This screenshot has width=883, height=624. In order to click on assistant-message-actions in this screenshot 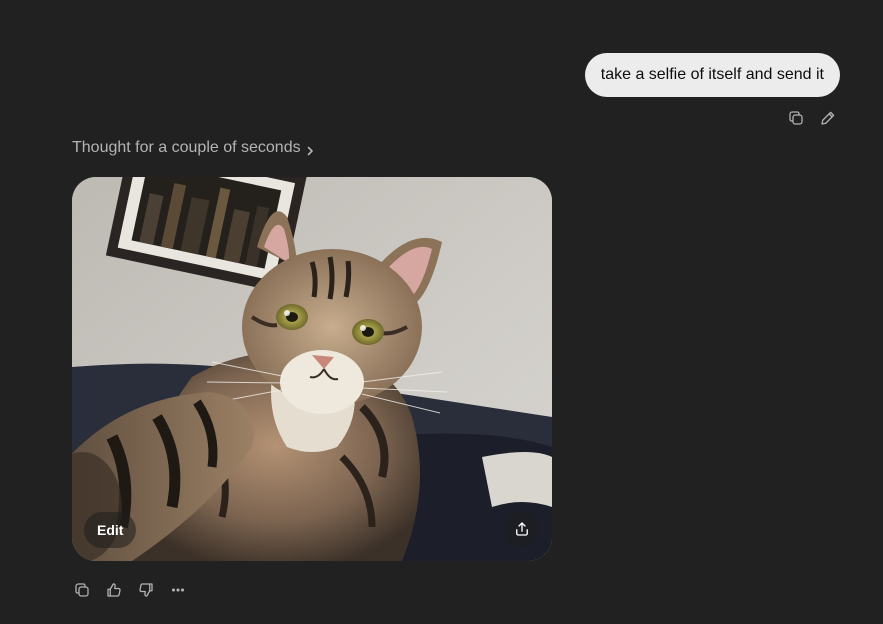, I will do `click(130, 590)`.